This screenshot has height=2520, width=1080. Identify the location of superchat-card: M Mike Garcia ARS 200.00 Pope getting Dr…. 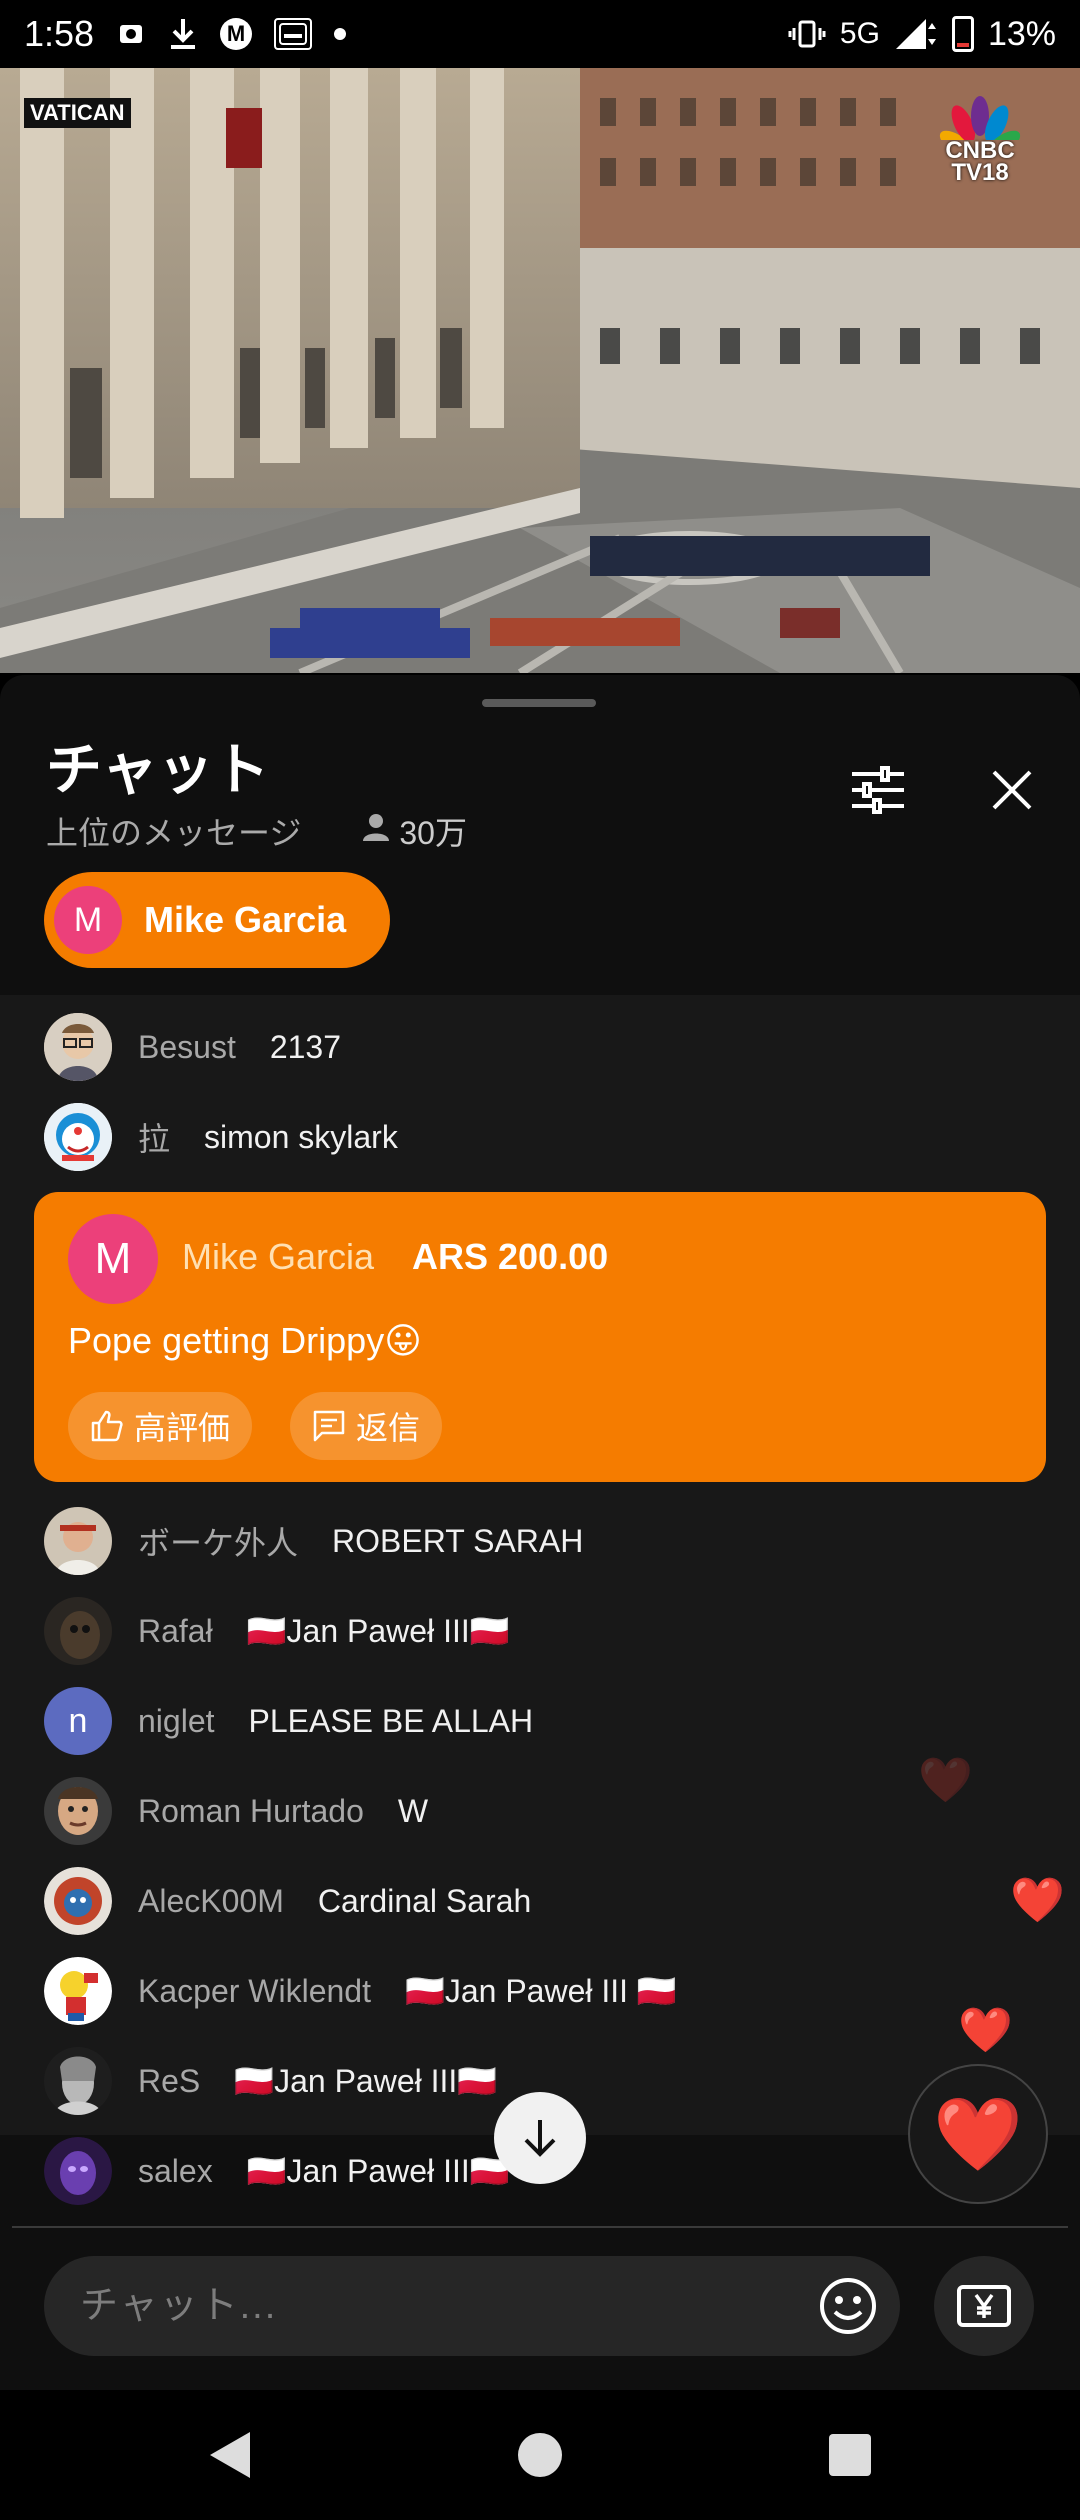
(540, 1337).